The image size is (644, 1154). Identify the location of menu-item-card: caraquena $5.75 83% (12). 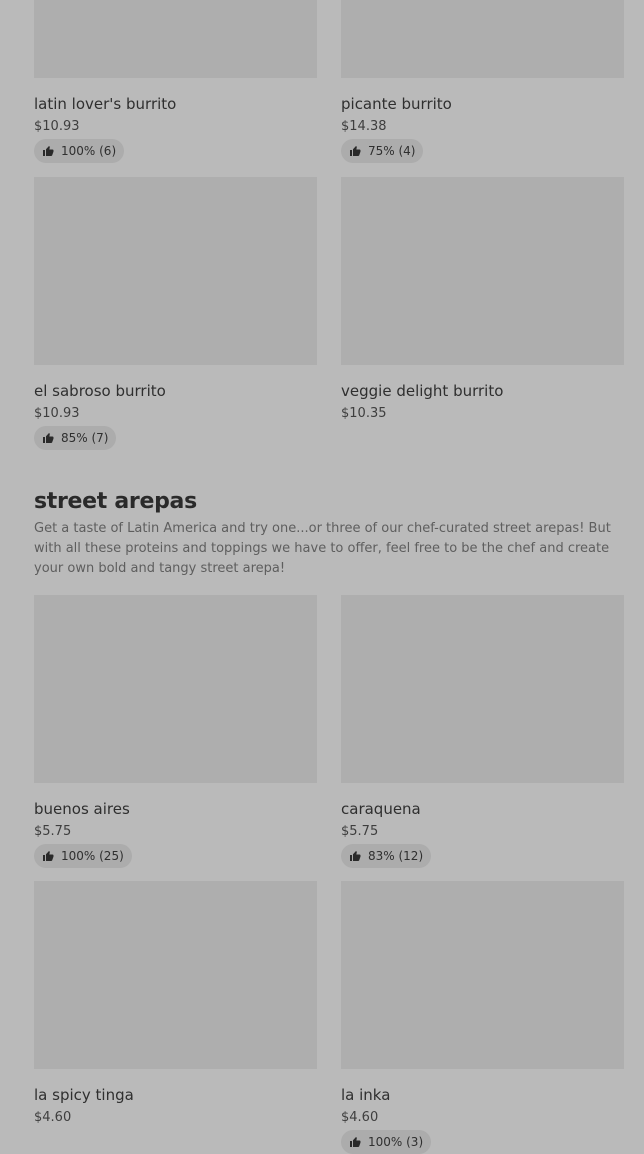
(482, 731).